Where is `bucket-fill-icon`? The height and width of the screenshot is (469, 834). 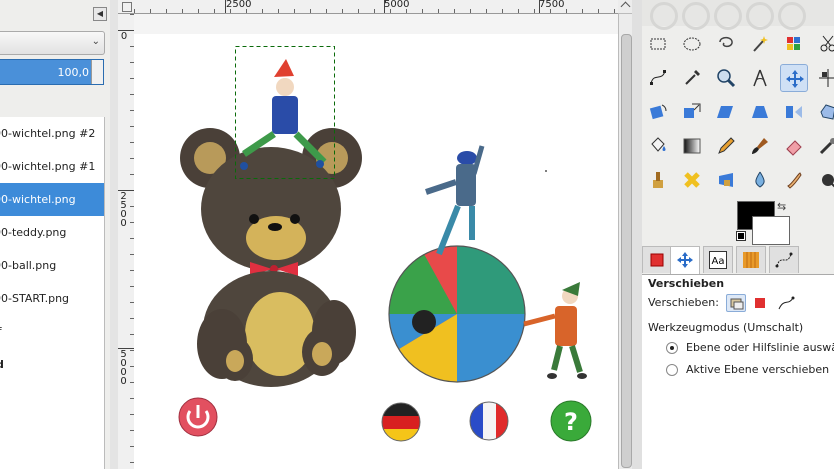
bucket-fill-icon is located at coordinates (658, 144).